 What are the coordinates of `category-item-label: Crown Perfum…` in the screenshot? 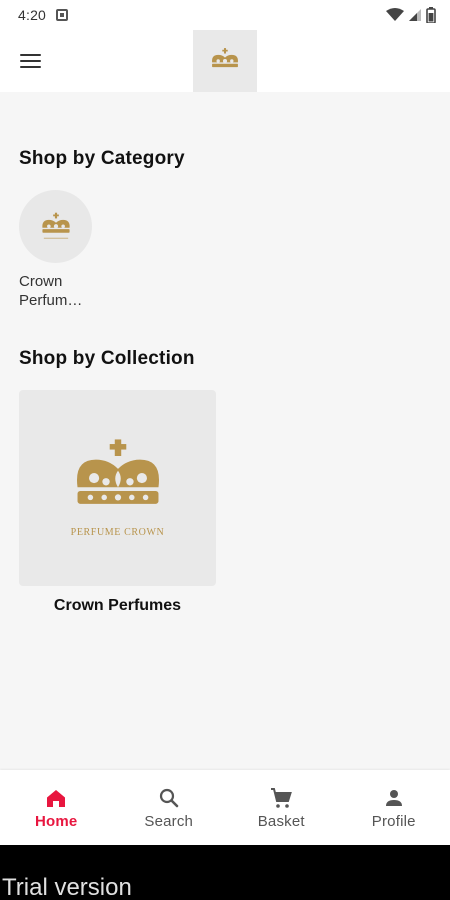 It's located at (51, 291).